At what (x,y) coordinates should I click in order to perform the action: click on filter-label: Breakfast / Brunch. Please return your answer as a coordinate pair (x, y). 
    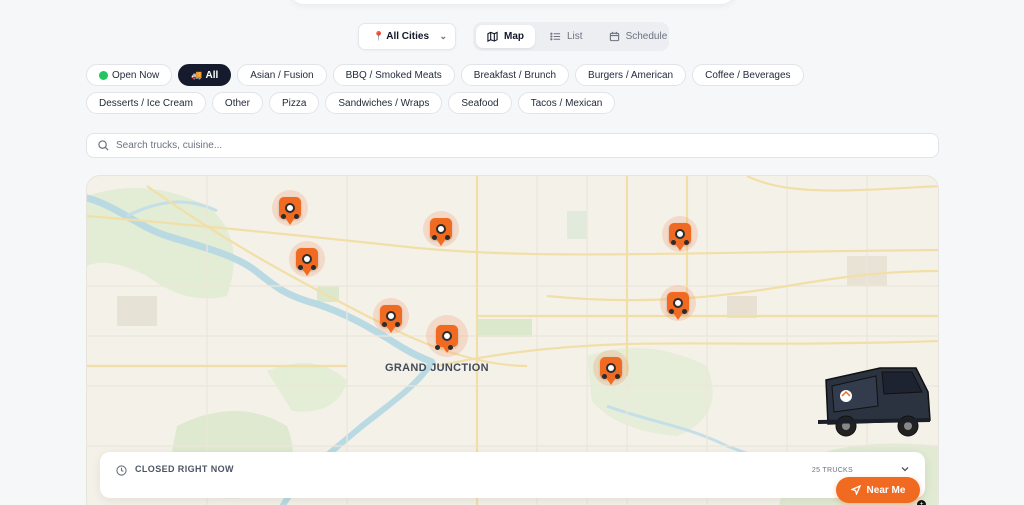
    Looking at the image, I should click on (515, 75).